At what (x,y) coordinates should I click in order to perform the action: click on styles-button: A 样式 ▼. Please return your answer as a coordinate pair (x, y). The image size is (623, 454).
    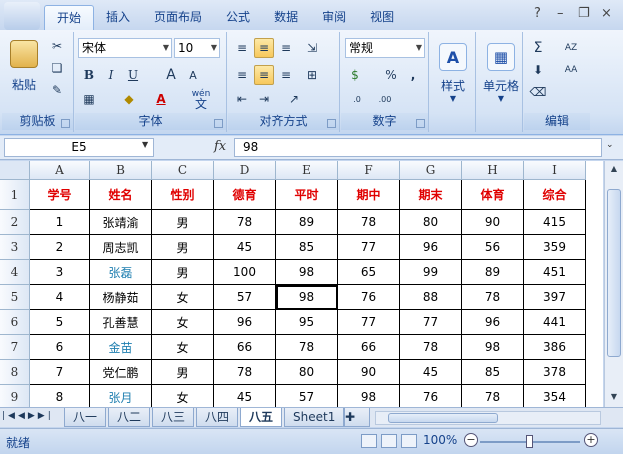
    Looking at the image, I should click on (453, 73).